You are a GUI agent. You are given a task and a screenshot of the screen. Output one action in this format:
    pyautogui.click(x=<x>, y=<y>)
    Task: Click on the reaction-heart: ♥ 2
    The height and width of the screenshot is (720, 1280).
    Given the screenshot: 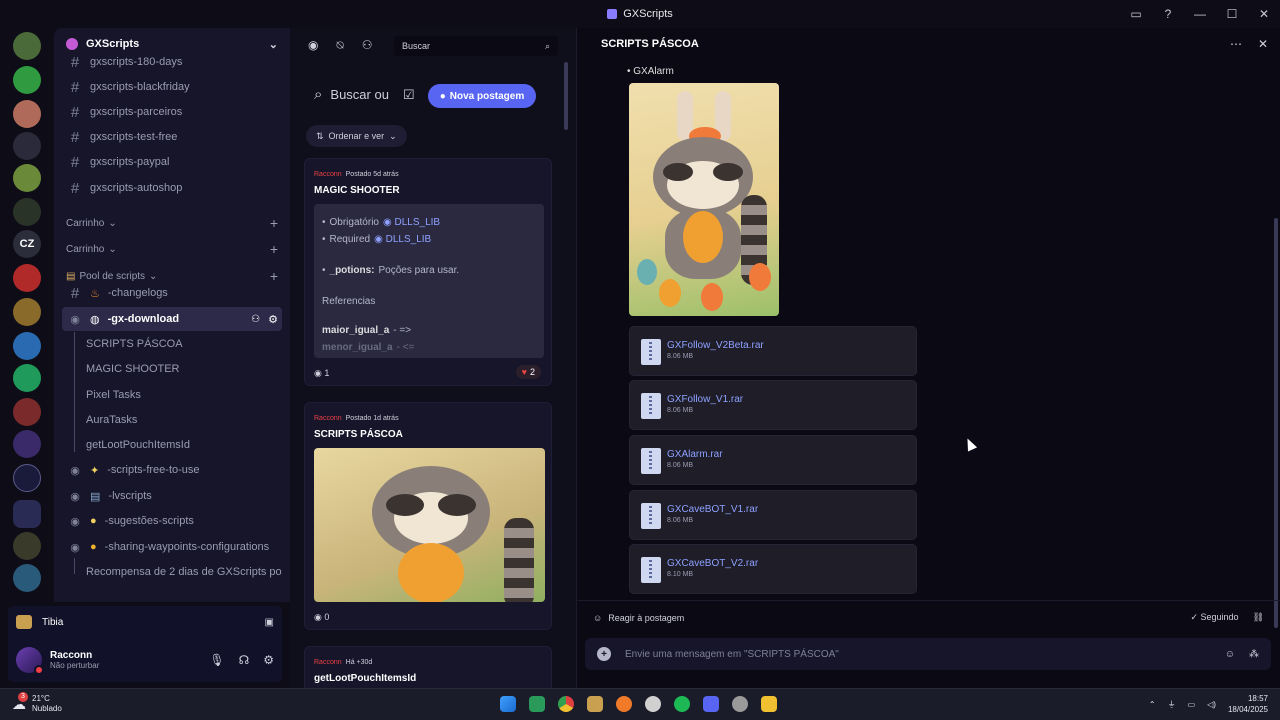 What is the action you would take?
    pyautogui.click(x=528, y=372)
    